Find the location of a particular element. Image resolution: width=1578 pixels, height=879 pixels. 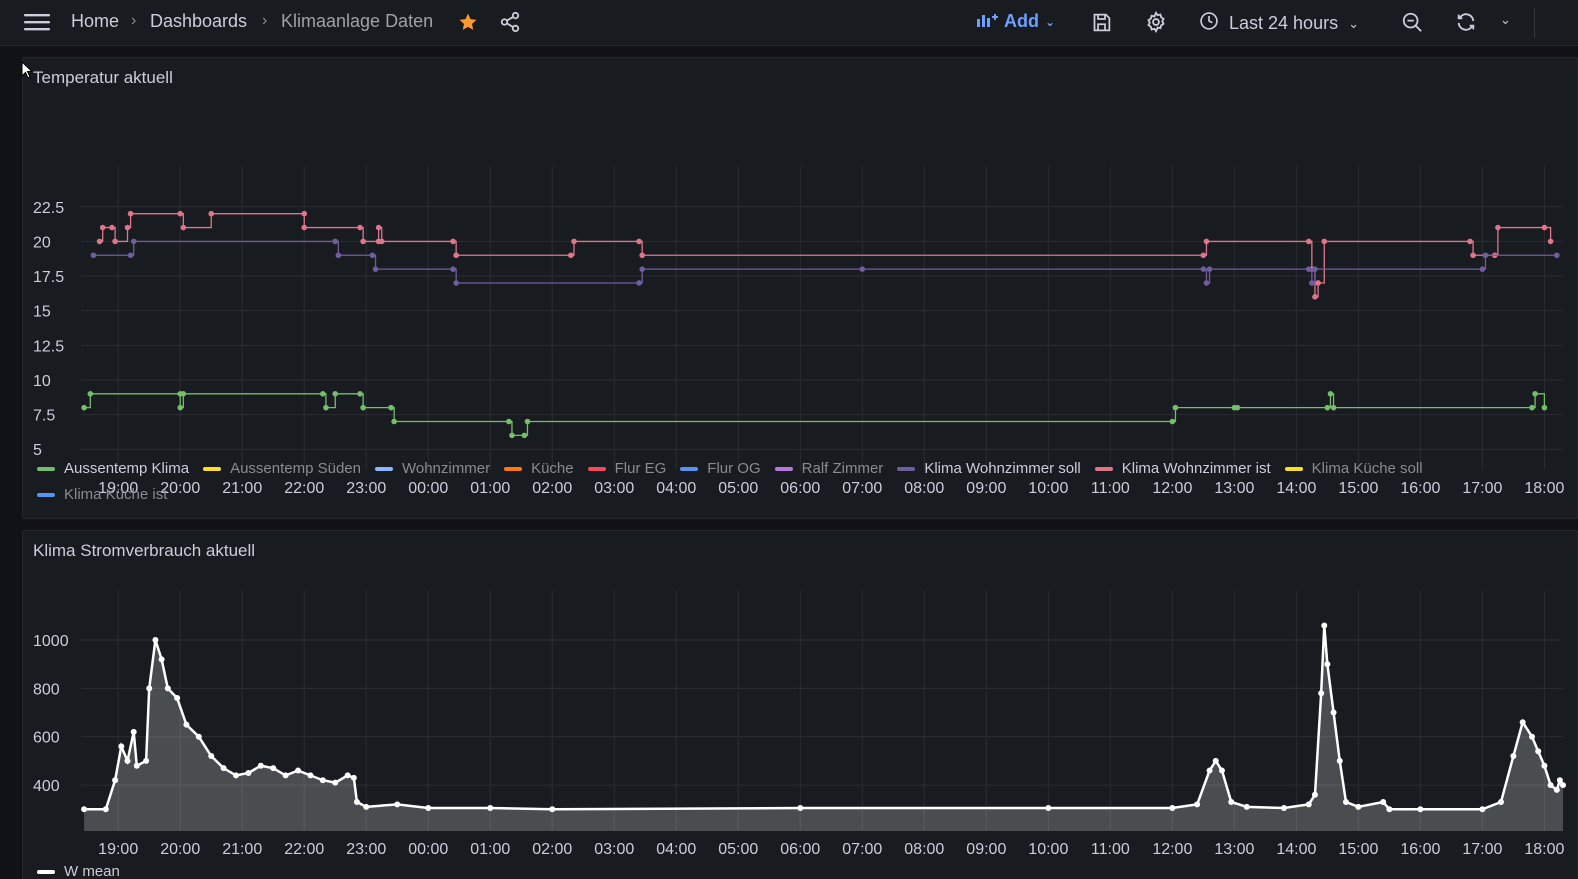

legend-item: Ralf Zimmer is located at coordinates (829, 468).